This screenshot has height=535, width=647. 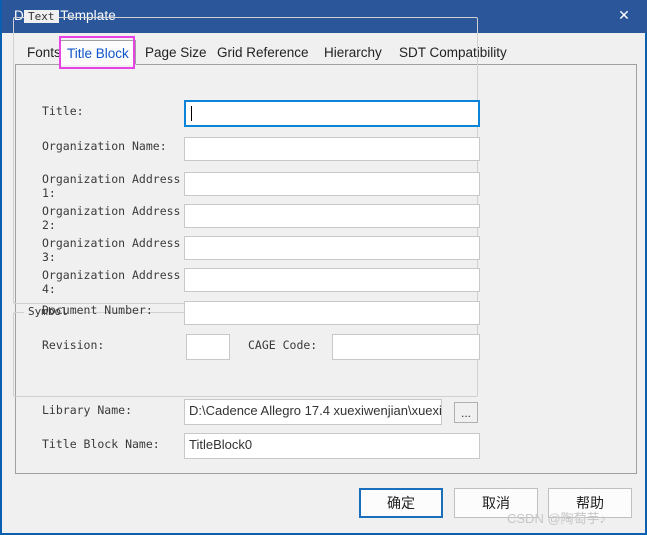 I want to click on ok-button: 确定, so click(x=401, y=503).